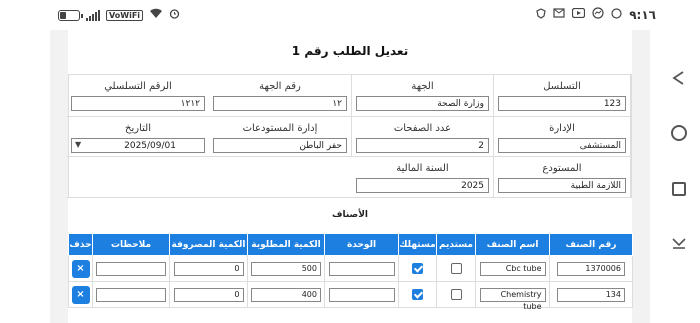 The height and width of the screenshot is (323, 700). Describe the element at coordinates (70, 15) in the screenshot. I see `battery-icon` at that location.